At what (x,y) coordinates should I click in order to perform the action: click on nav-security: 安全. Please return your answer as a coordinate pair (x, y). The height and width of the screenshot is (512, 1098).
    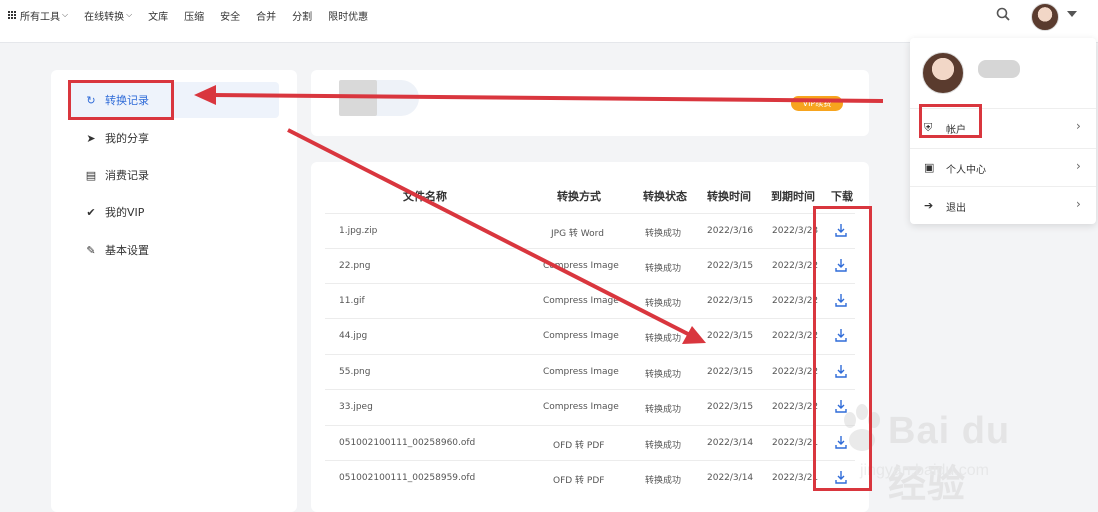
    Looking at the image, I should click on (230, 15).